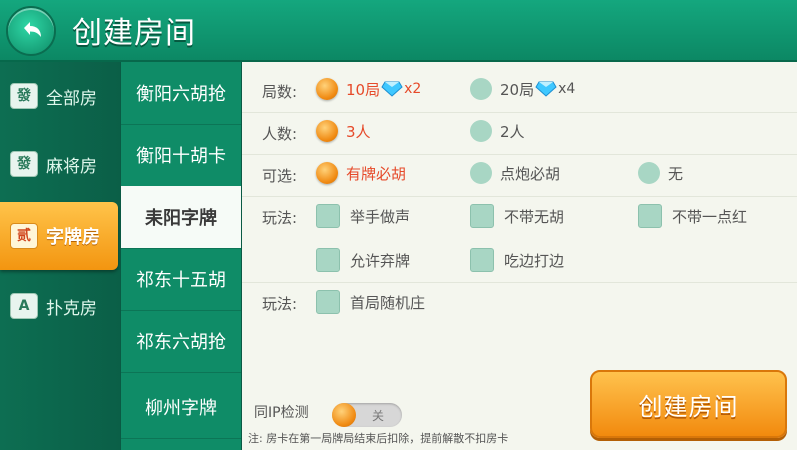  I want to click on players-option-3: 3人, so click(343, 131).